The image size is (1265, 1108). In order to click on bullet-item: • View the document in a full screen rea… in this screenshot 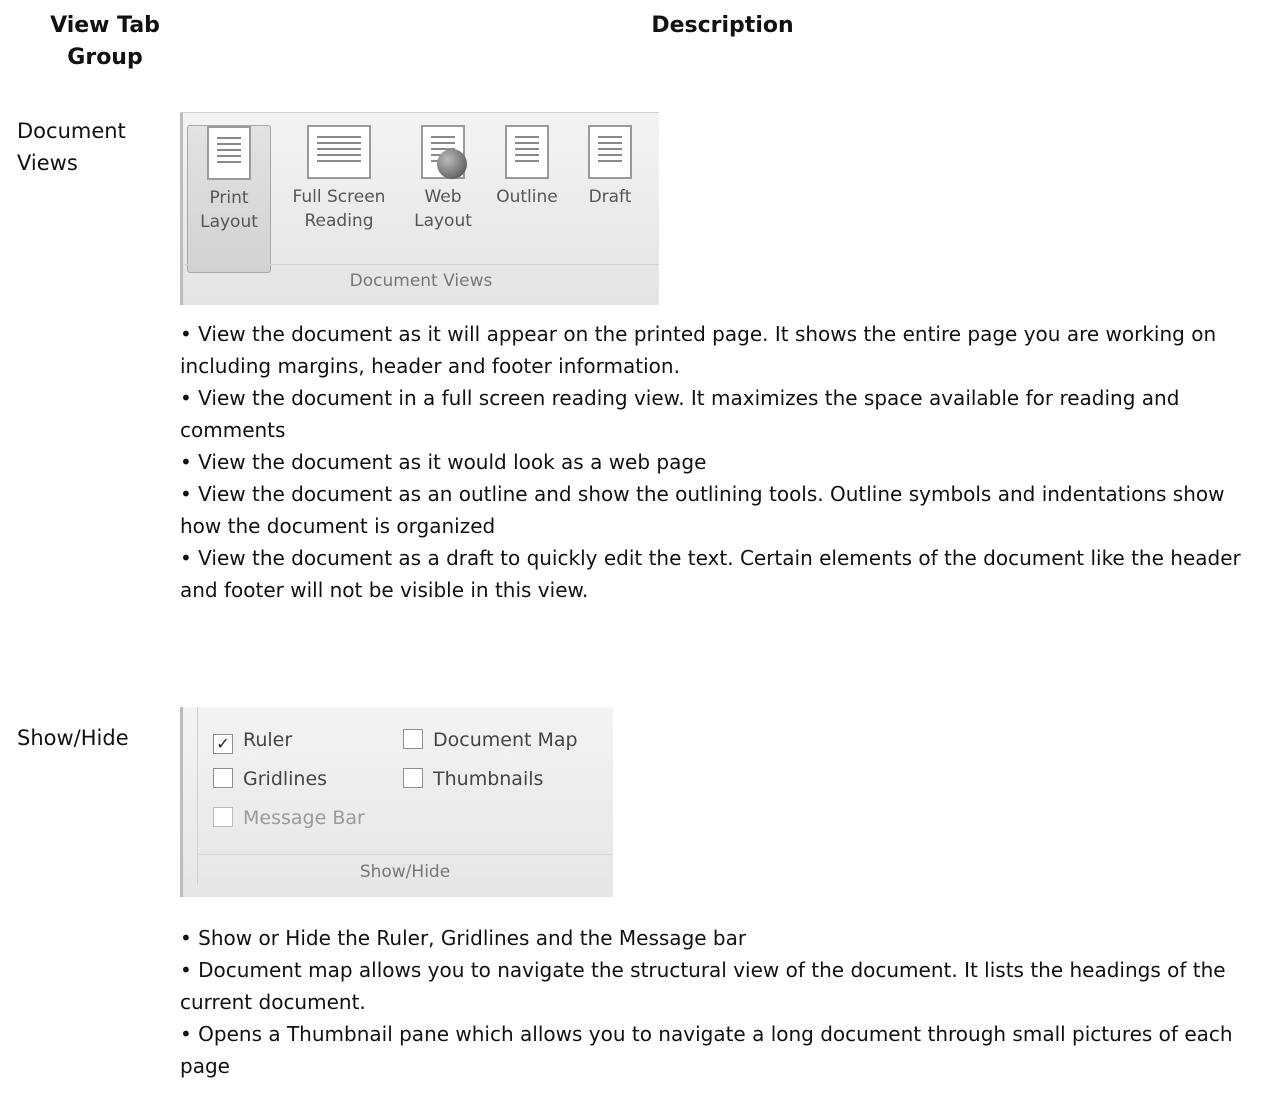, I will do `click(680, 414)`.